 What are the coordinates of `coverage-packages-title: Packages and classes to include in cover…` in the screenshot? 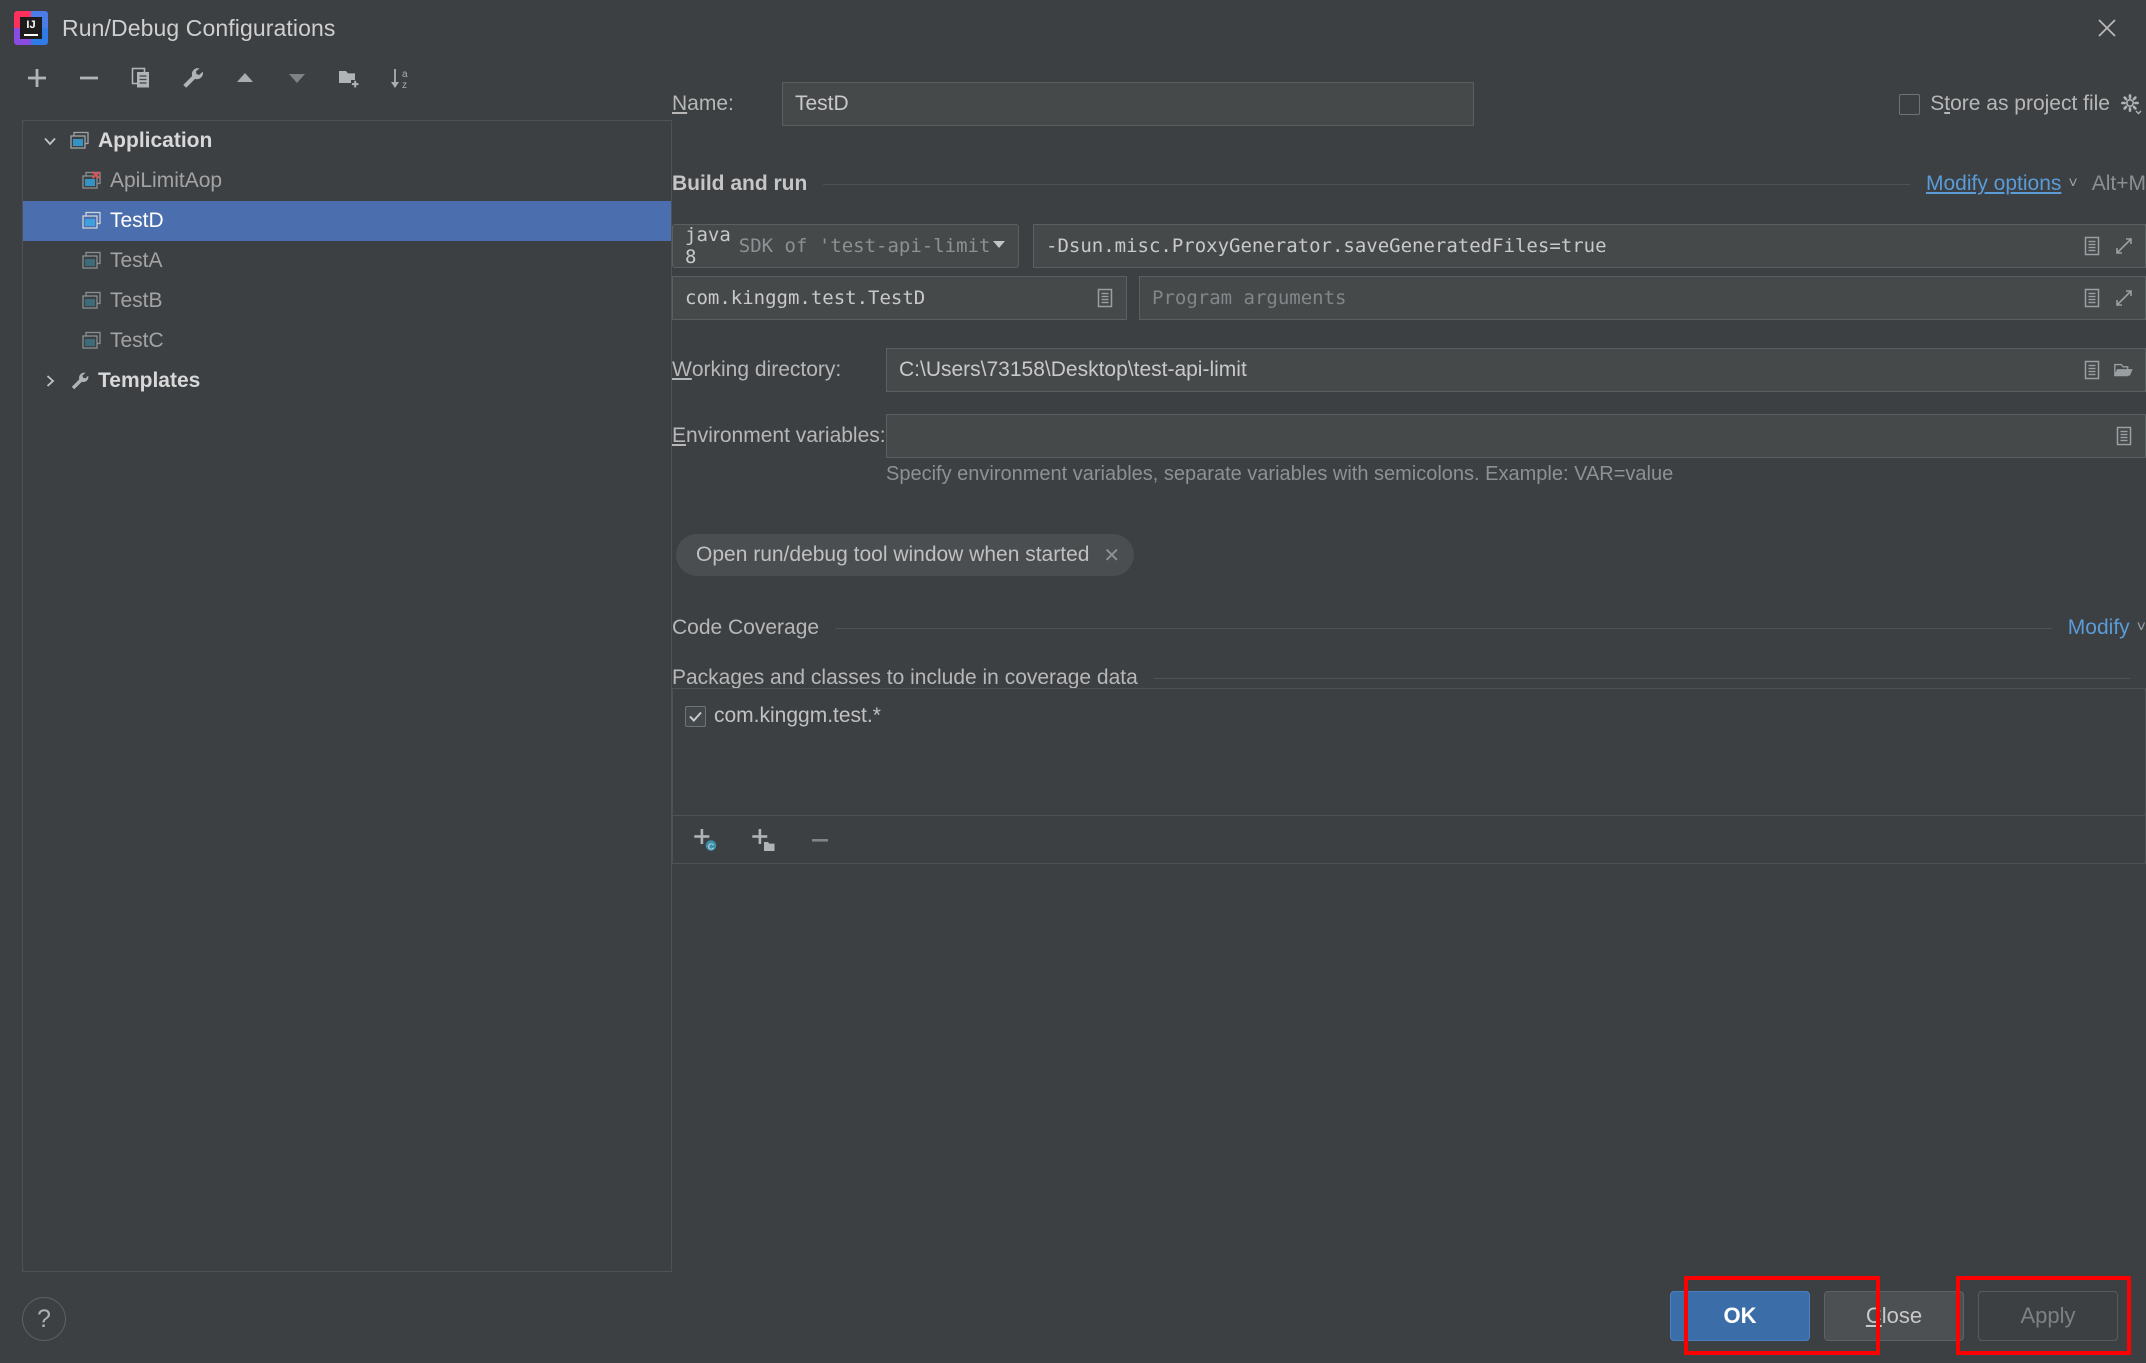 It's located at (905, 677).